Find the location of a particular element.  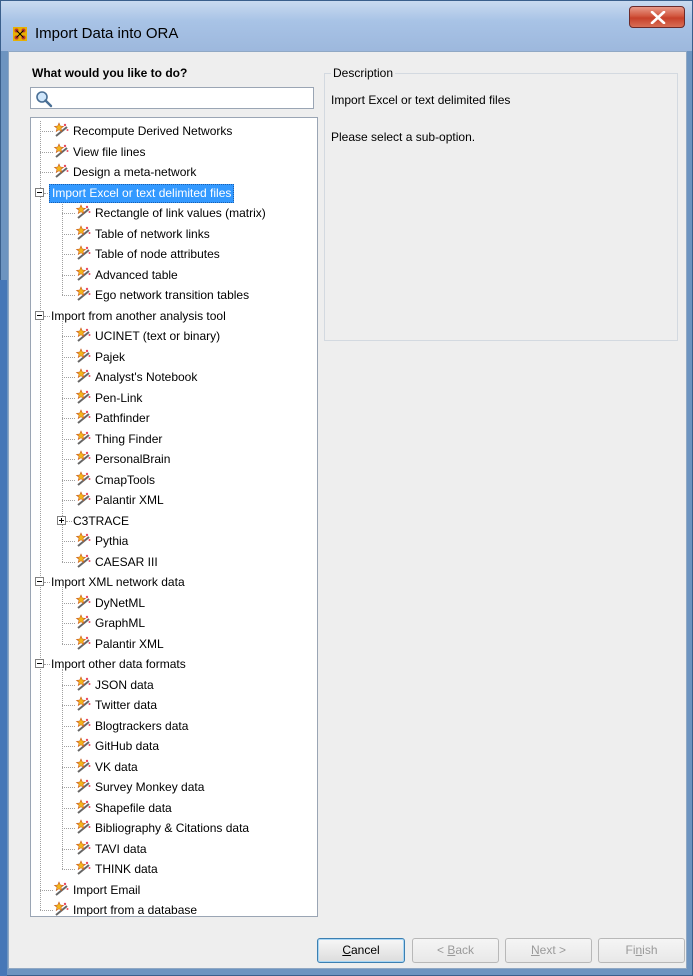

description-hint: Please select a sub-option. is located at coordinates (403, 137).